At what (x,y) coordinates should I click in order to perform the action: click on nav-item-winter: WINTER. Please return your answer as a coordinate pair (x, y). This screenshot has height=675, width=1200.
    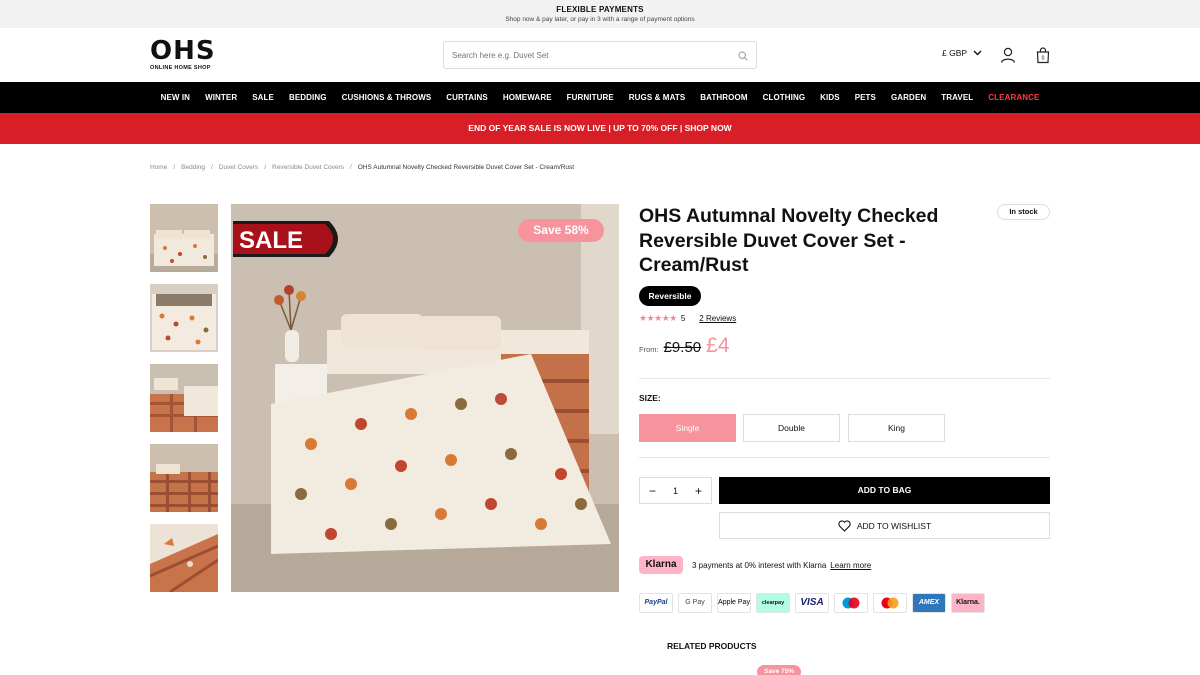
    Looking at the image, I should click on (221, 97).